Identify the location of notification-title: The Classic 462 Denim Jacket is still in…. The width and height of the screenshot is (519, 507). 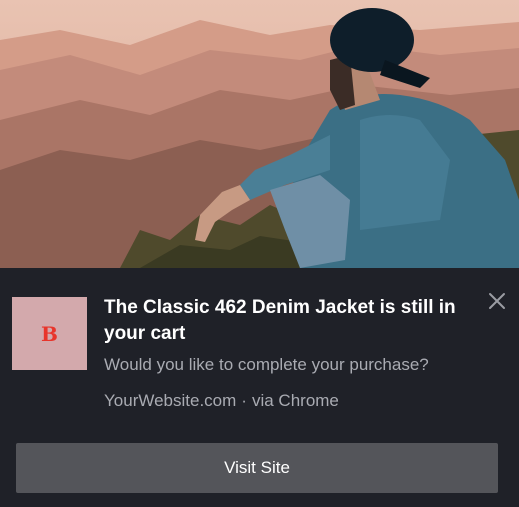
(280, 320).